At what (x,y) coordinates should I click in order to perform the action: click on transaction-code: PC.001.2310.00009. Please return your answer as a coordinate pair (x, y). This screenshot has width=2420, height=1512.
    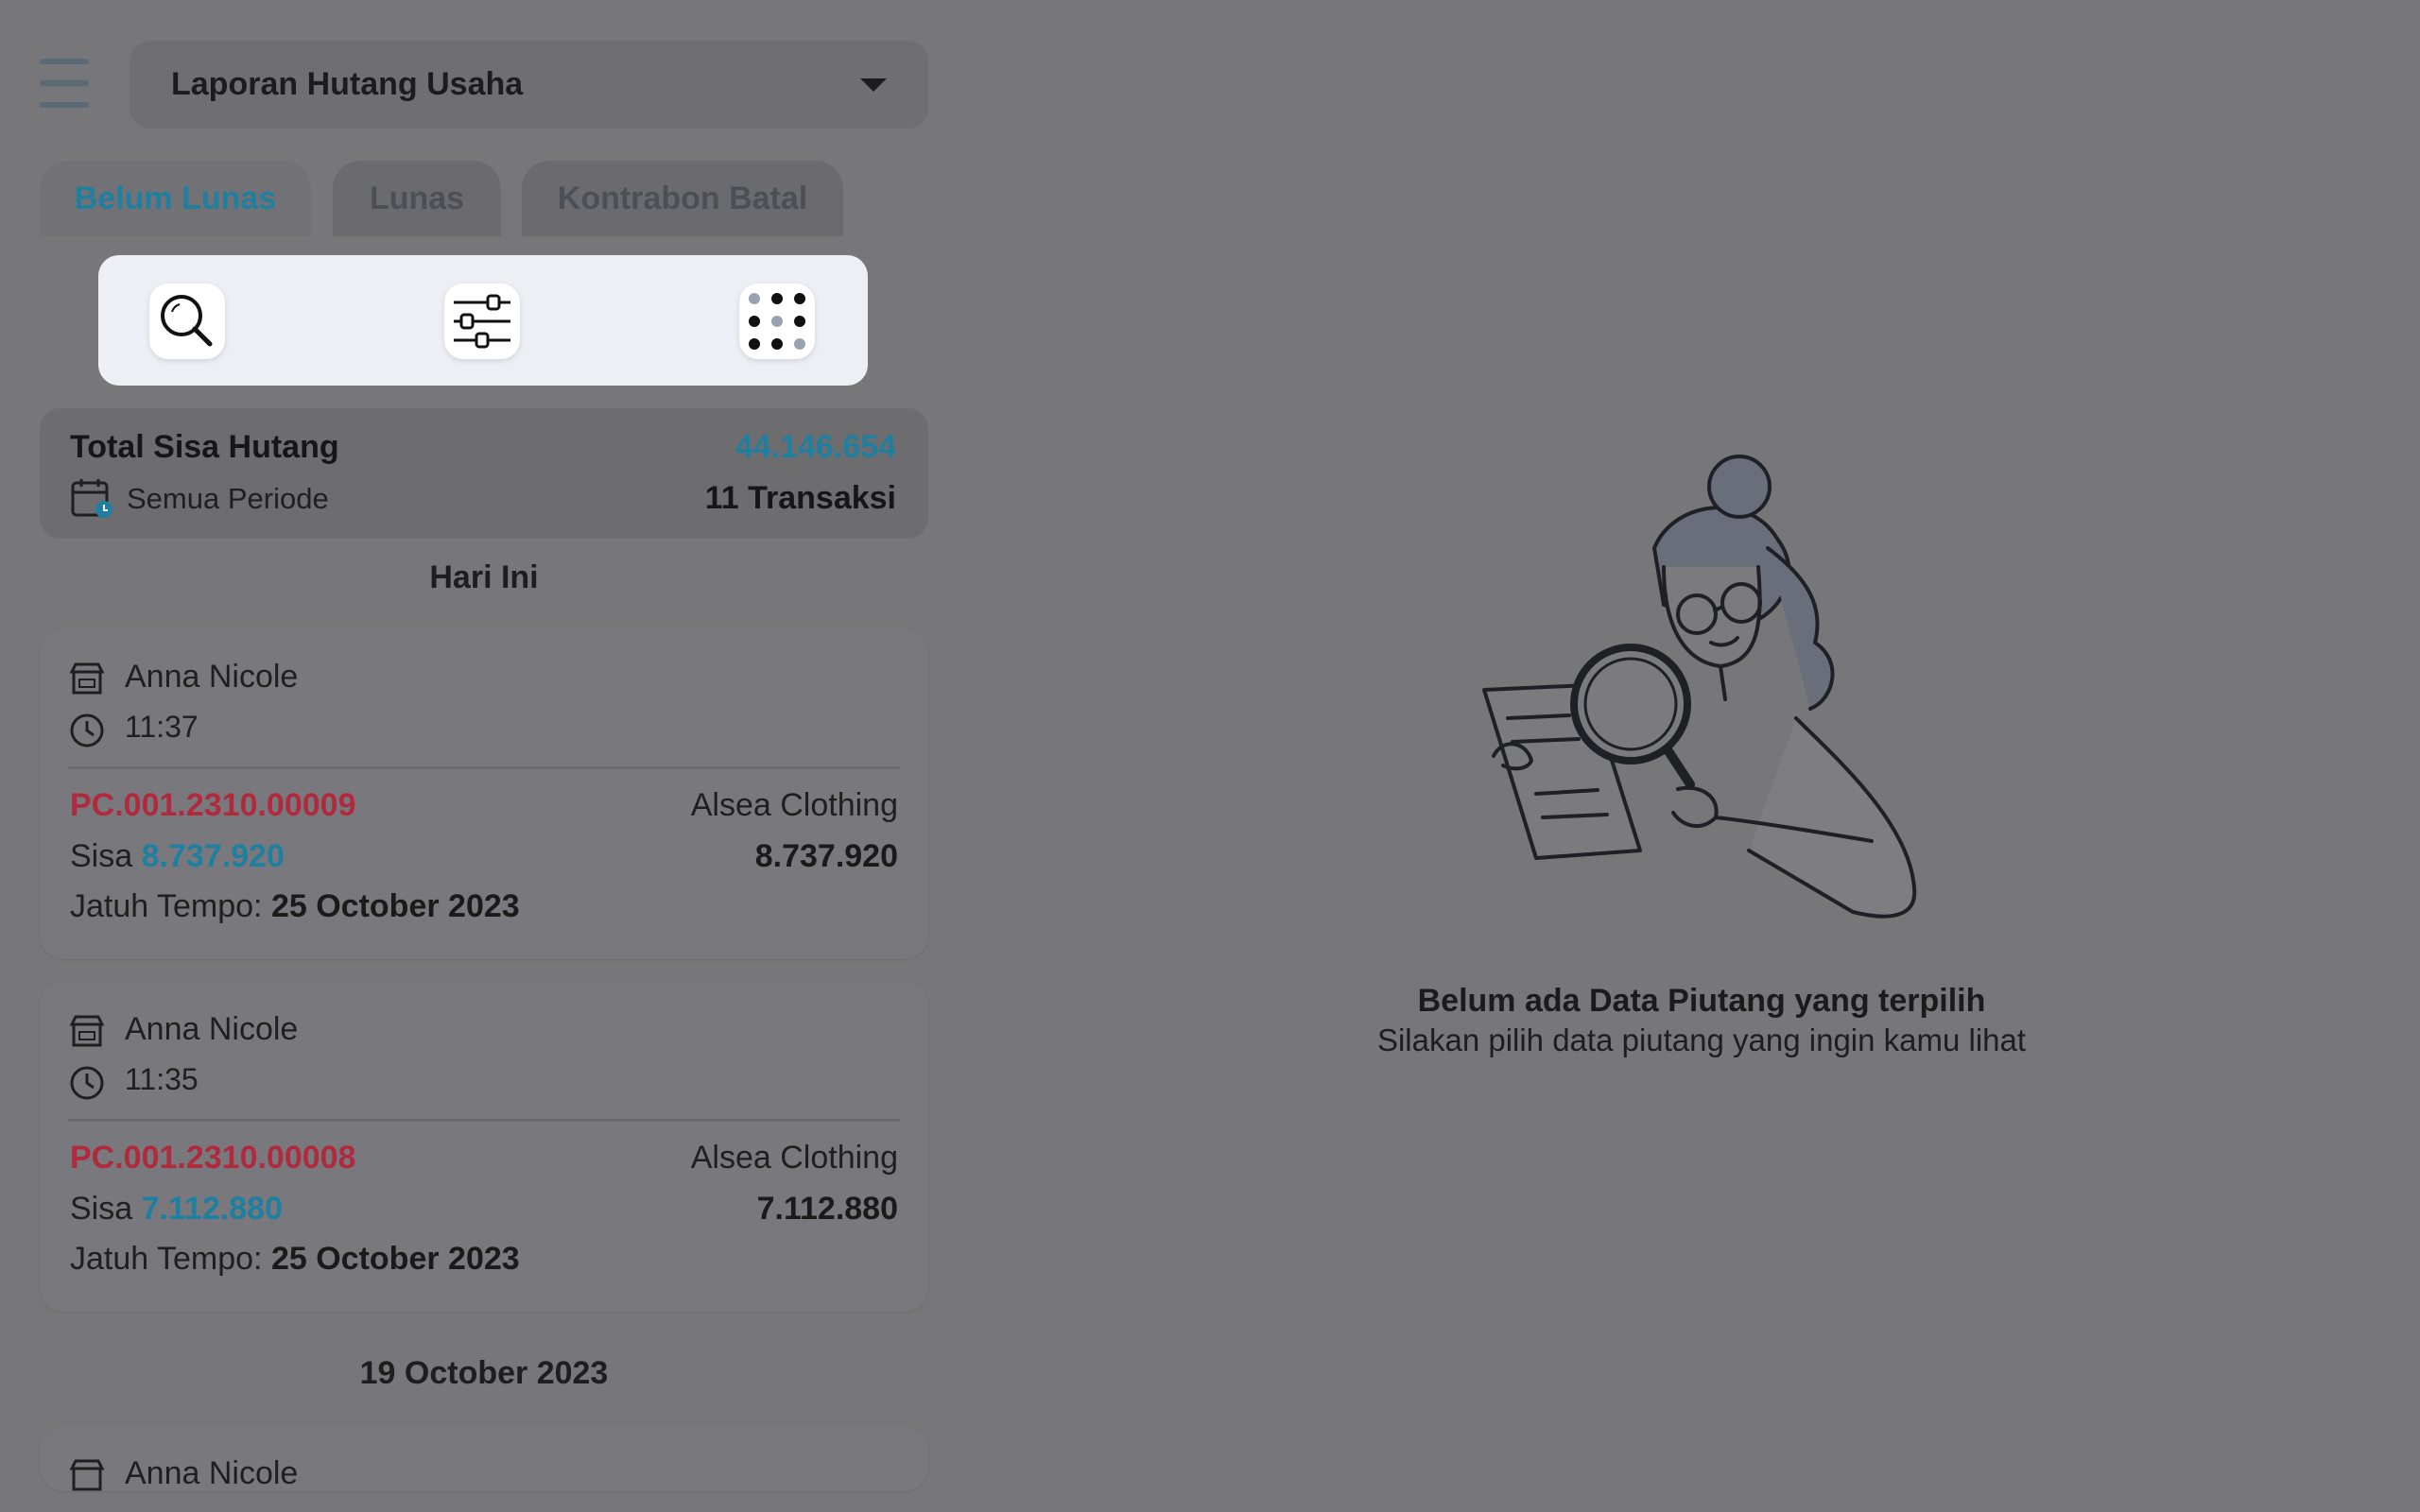
    Looking at the image, I should click on (213, 805).